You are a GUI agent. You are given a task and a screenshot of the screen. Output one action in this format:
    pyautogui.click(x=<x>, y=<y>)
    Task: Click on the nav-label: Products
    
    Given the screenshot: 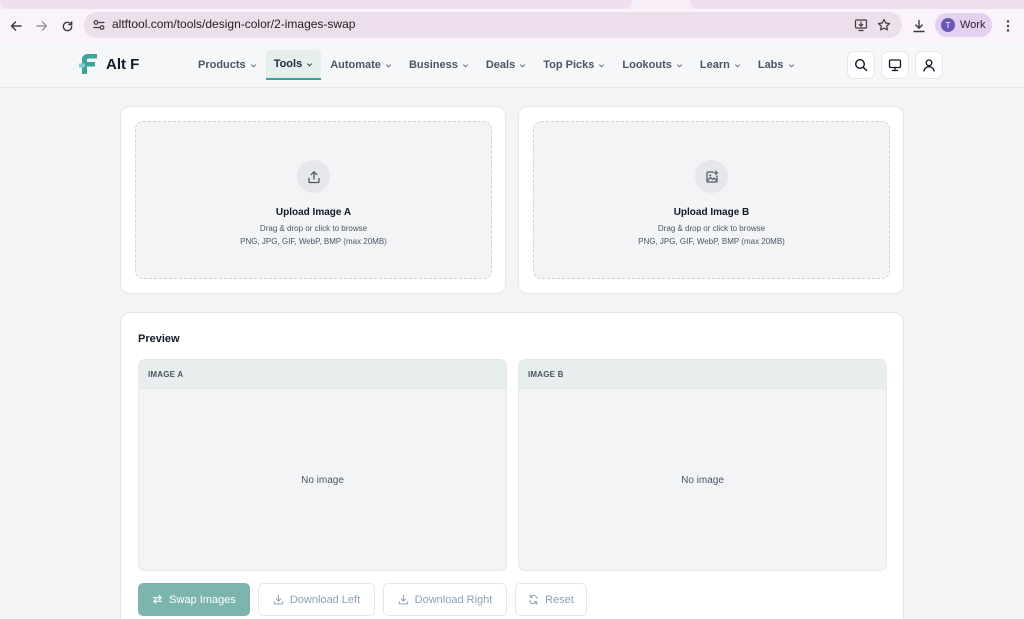 What is the action you would take?
    pyautogui.click(x=222, y=65)
    